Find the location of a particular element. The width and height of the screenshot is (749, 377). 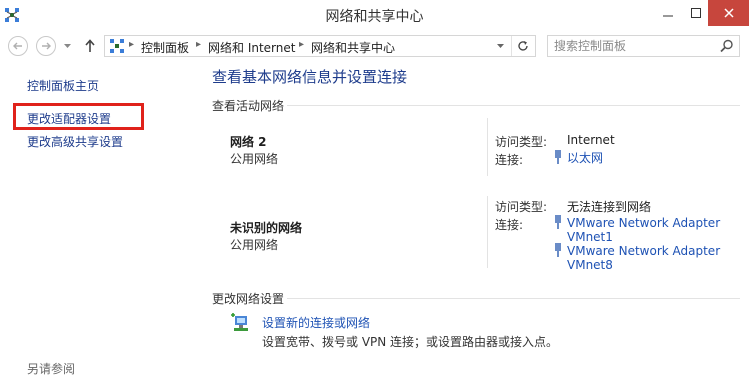

connection-link-line: VMnet1 is located at coordinates (590, 237).